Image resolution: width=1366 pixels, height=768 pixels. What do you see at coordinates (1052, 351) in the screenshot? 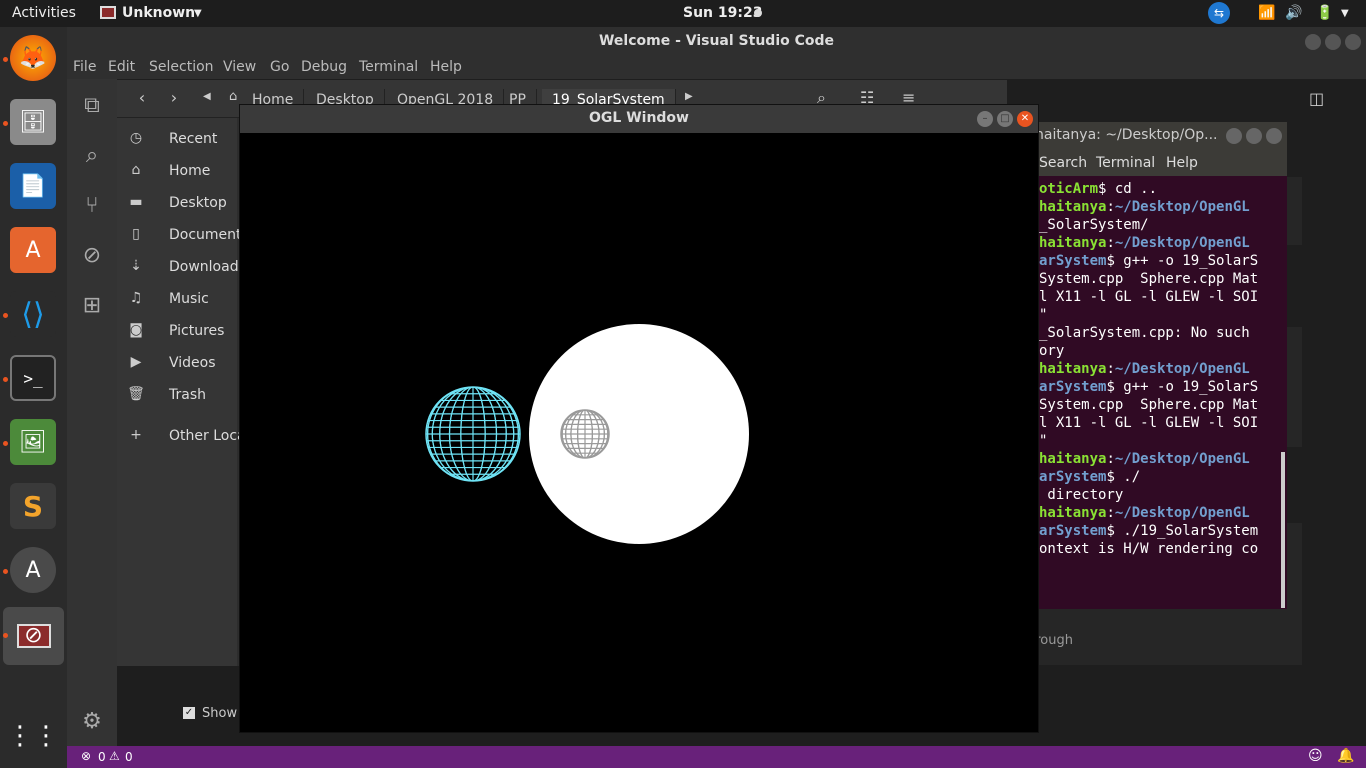
I see `terminal-line: ory` at bounding box center [1052, 351].